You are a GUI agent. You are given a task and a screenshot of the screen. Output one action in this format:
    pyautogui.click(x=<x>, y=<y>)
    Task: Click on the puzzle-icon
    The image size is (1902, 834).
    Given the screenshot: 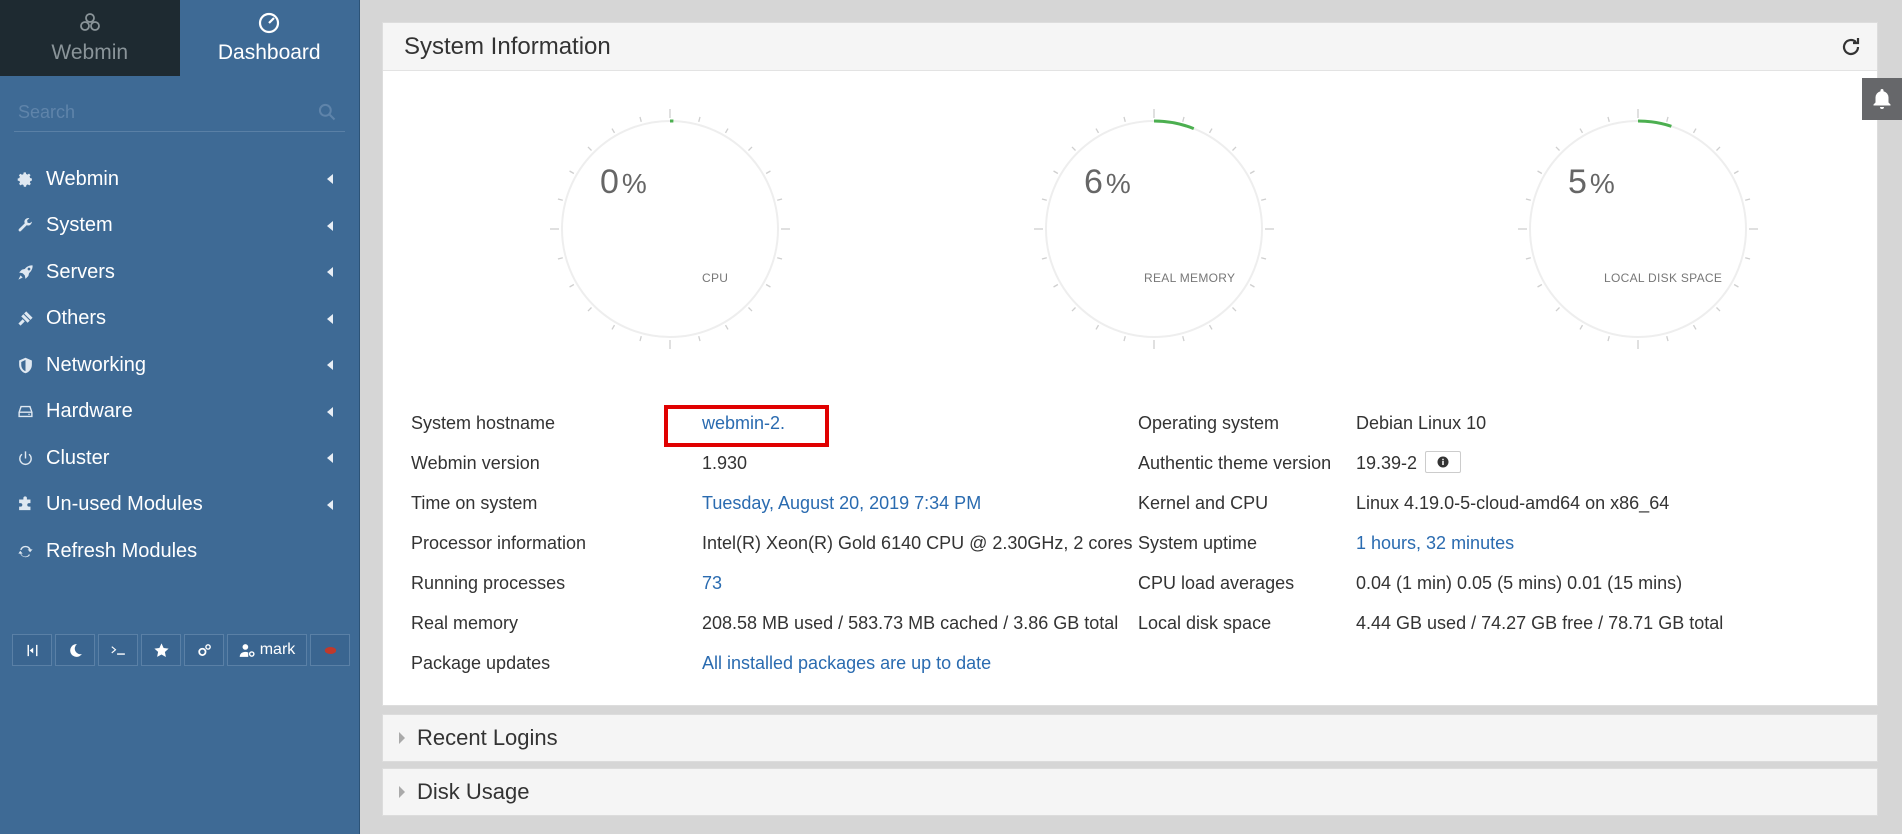 What is the action you would take?
    pyautogui.click(x=25, y=505)
    